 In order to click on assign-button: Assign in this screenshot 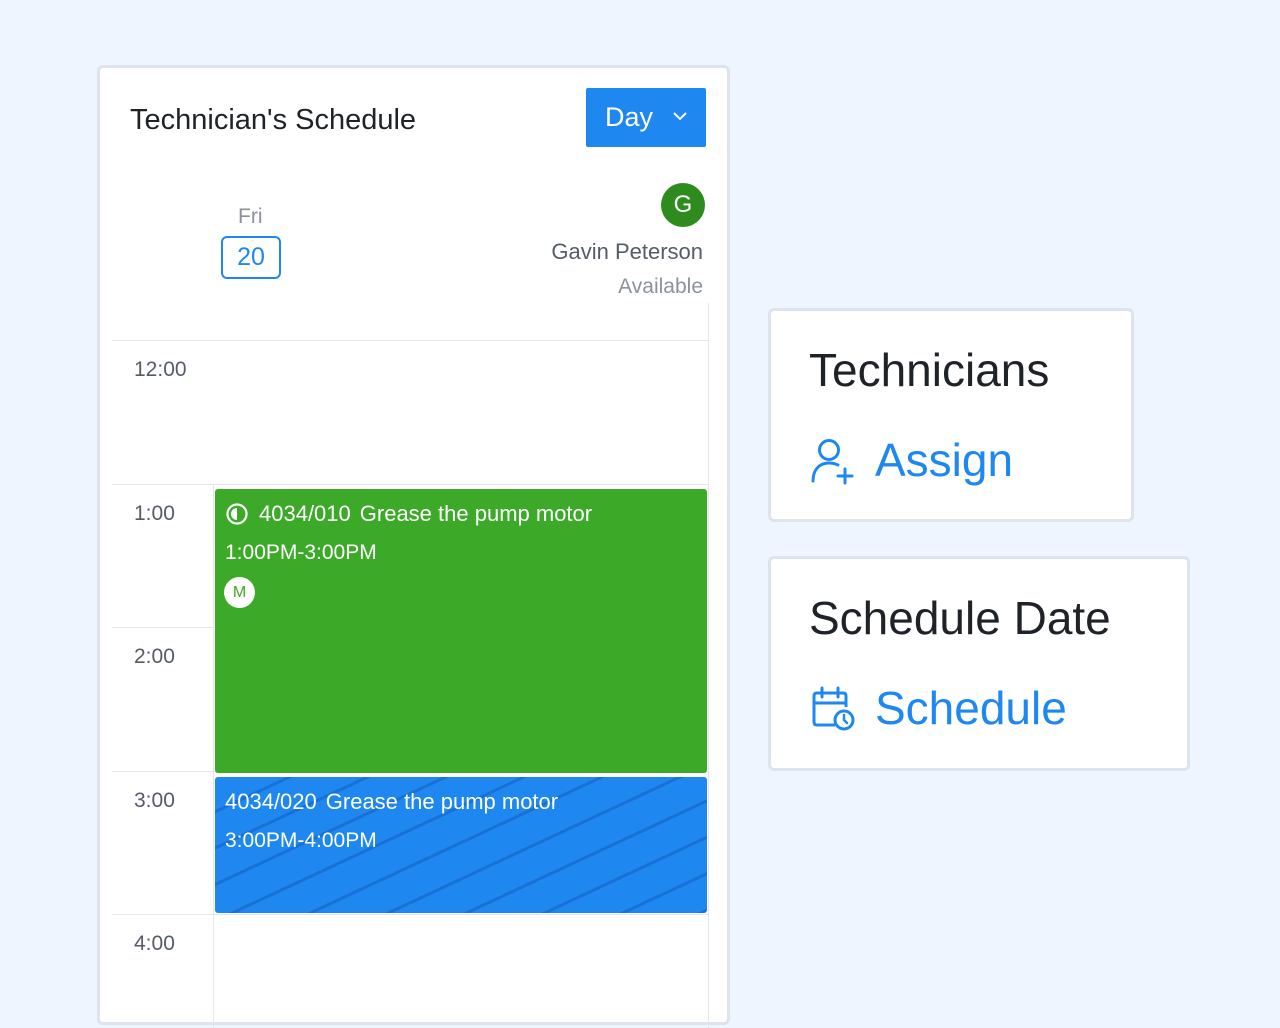, I will do `click(911, 460)`.